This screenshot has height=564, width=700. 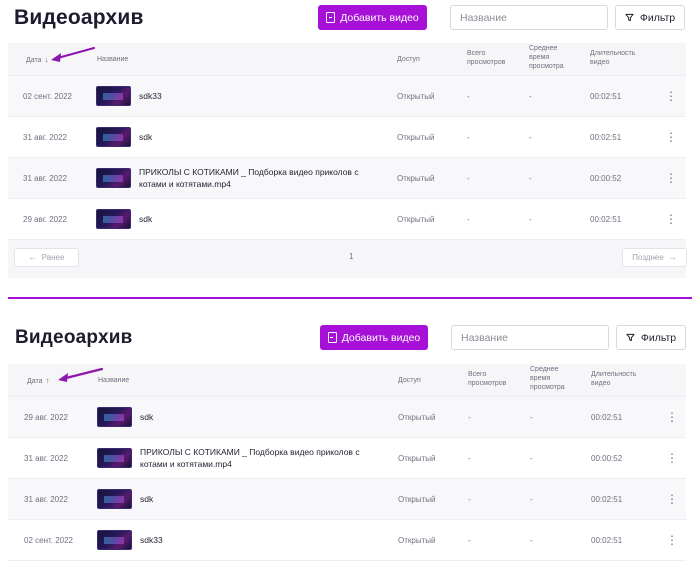 What do you see at coordinates (112, 59) in the screenshot?
I see `column-header-name: Название` at bounding box center [112, 59].